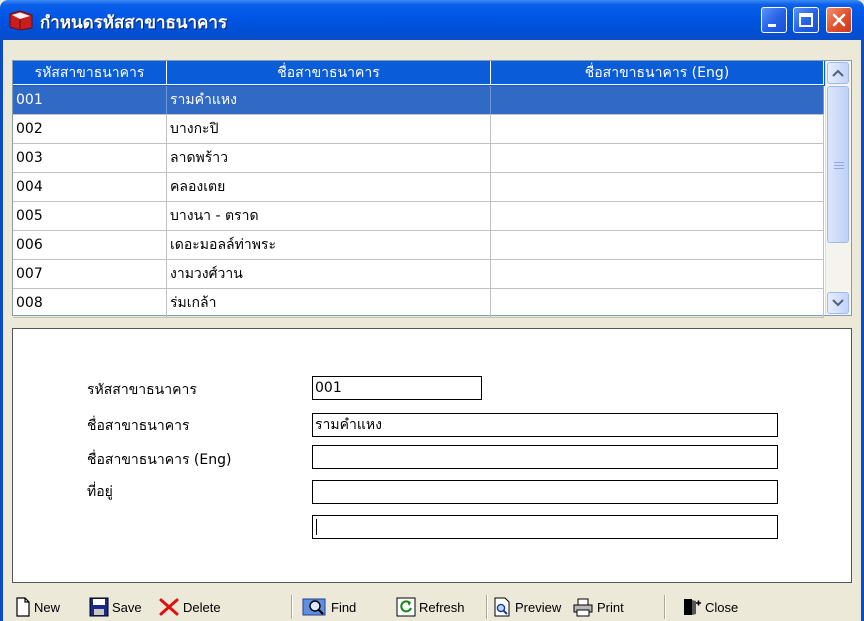  I want to click on table-row: 007 งามวงศ์วาน, so click(418, 274).